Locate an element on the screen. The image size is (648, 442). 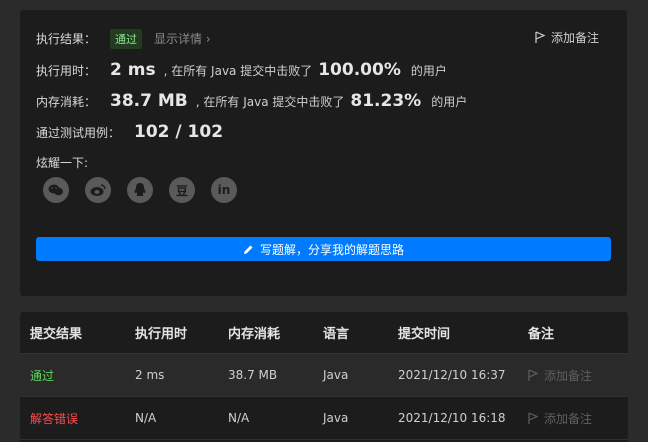
runtime-tail: 的用户 is located at coordinates (428, 71).